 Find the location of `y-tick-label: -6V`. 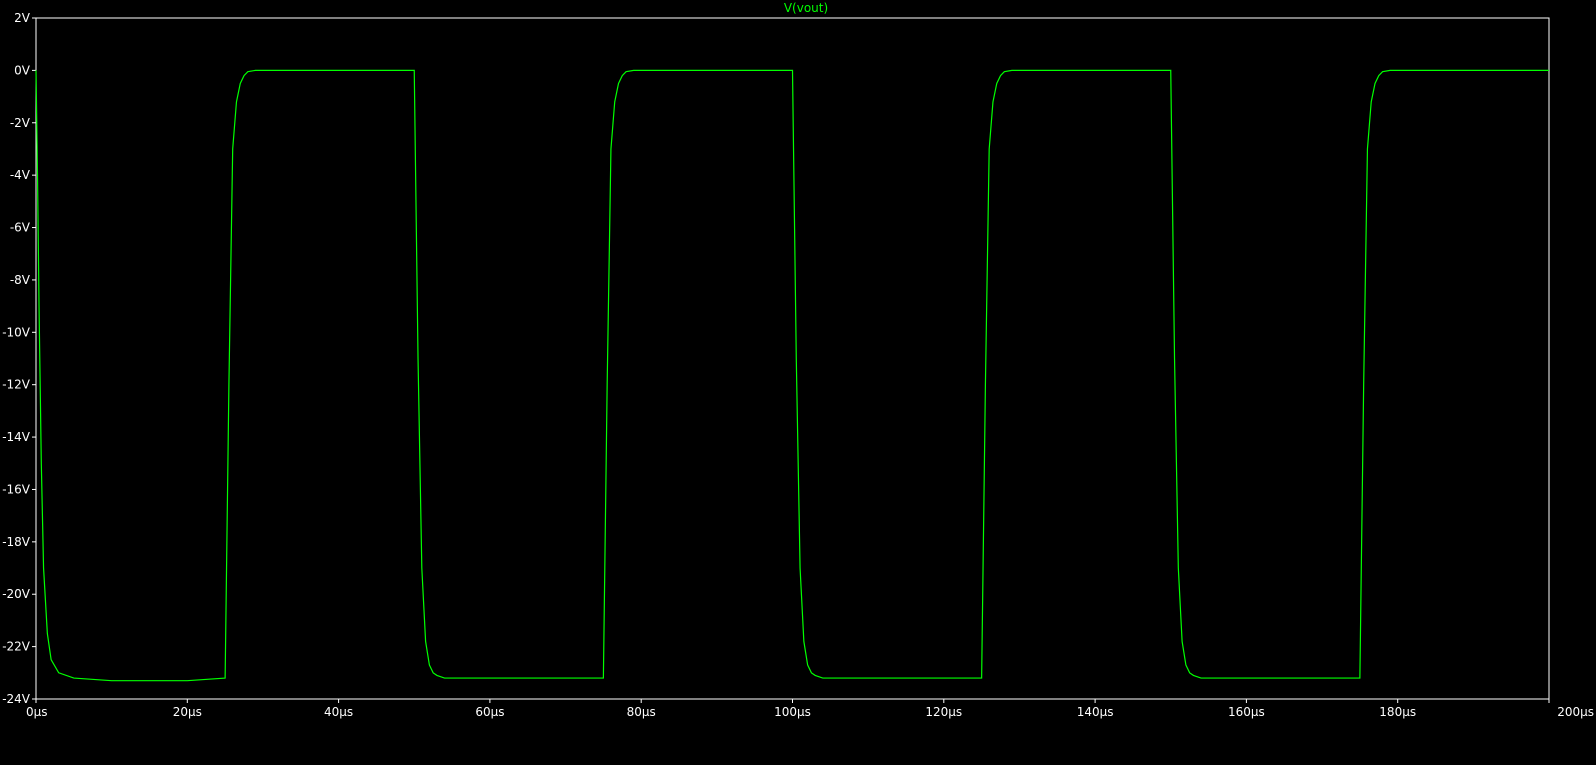

y-tick-label: -6V is located at coordinates (20, 228).